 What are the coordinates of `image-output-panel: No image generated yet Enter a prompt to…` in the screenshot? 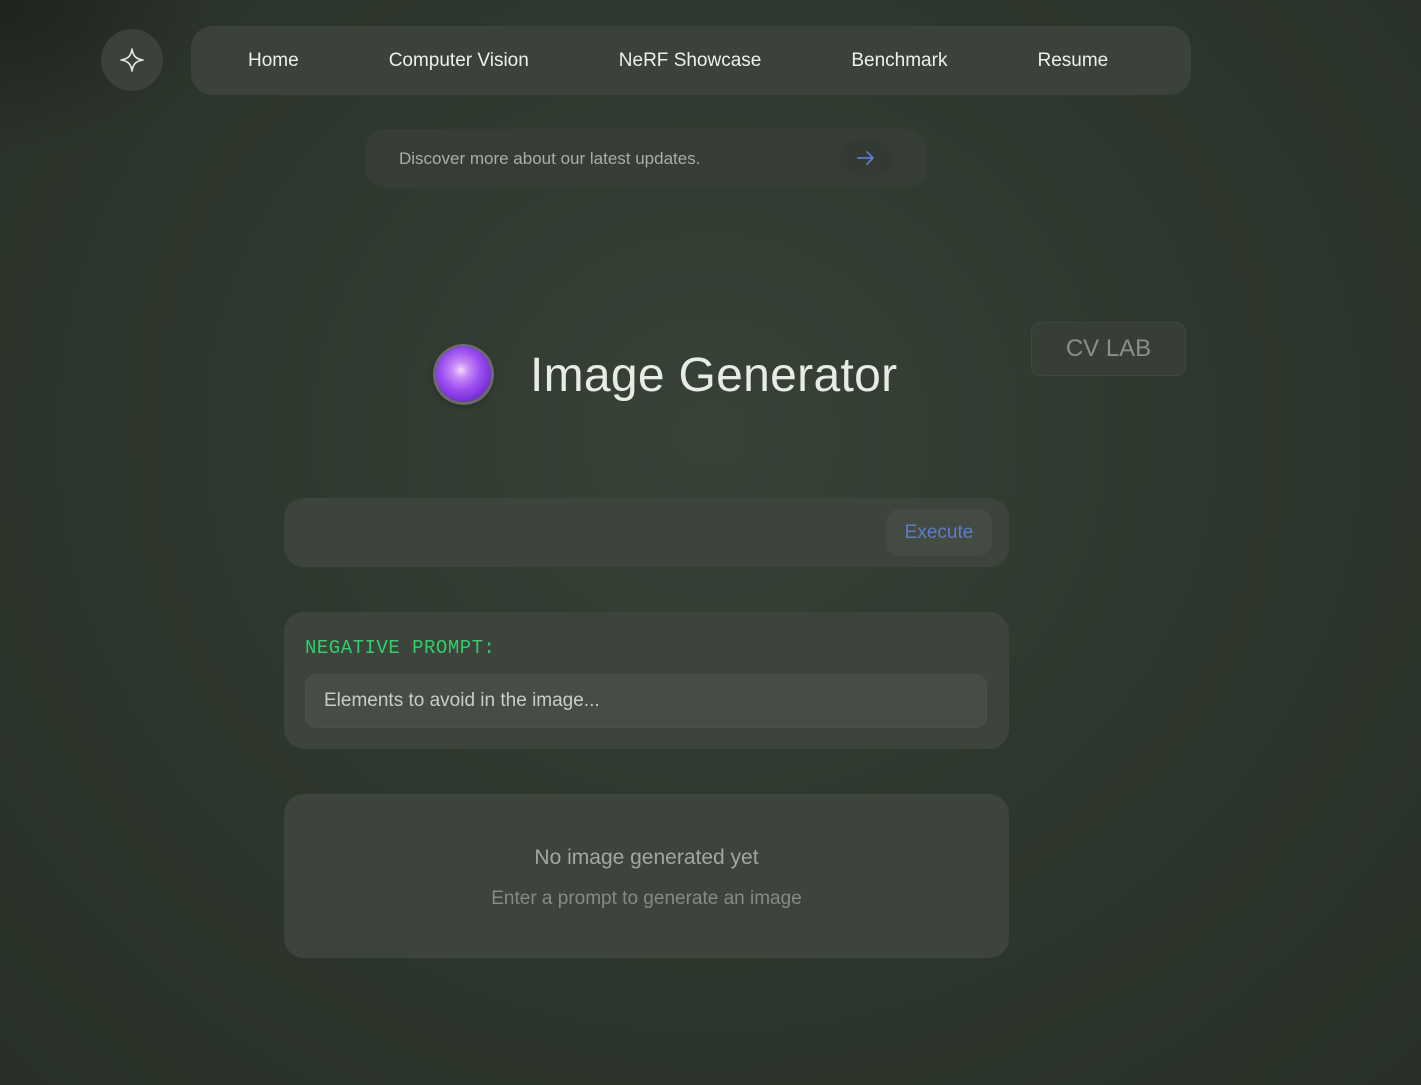 It's located at (646, 876).